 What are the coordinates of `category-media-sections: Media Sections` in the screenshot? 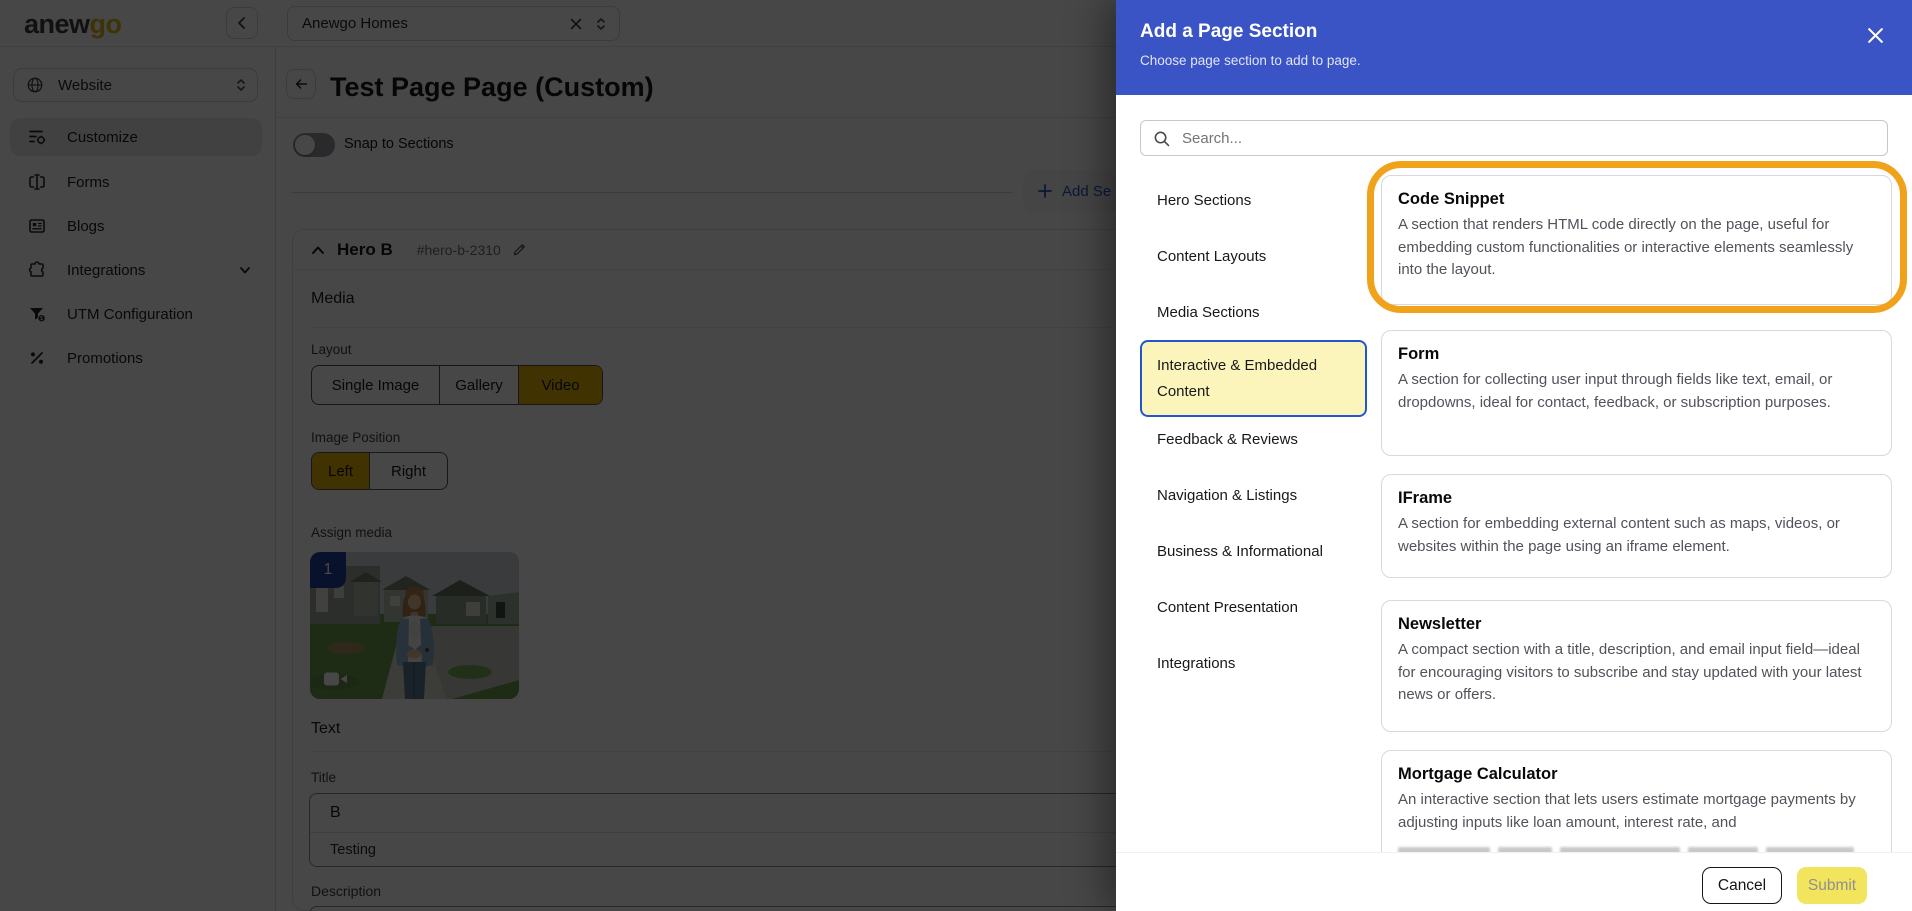 It's located at (1208, 312).